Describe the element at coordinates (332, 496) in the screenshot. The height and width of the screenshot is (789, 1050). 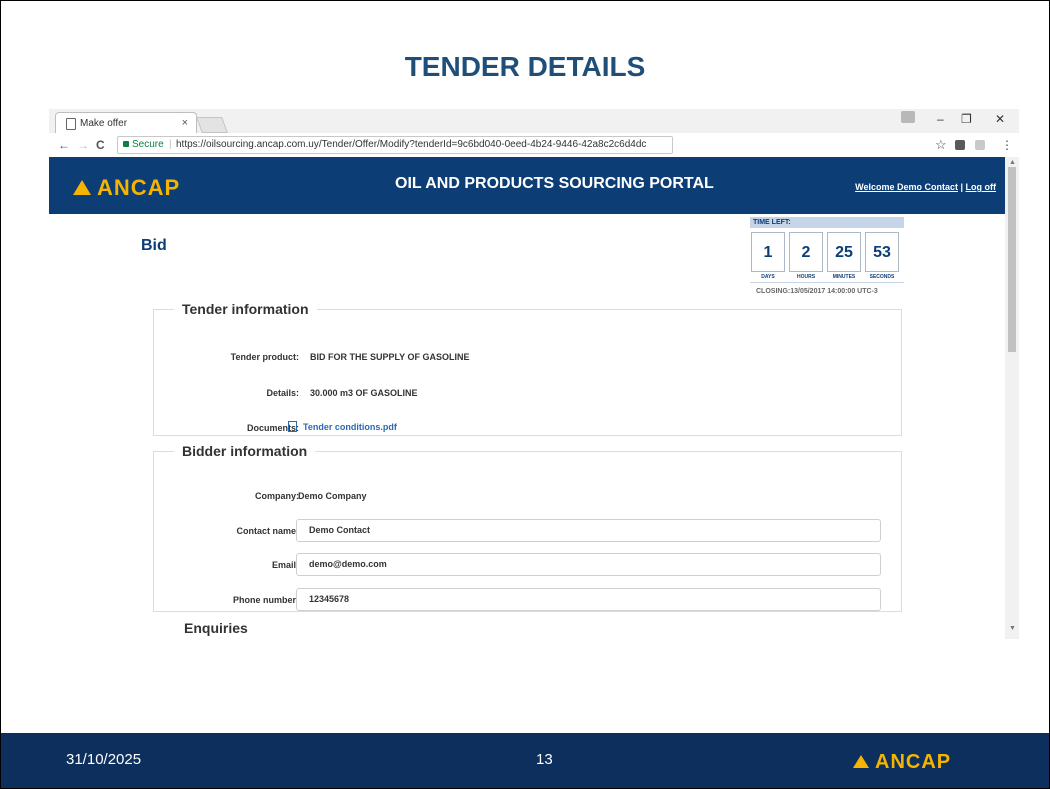
I see `company-value: Demo Company` at that location.